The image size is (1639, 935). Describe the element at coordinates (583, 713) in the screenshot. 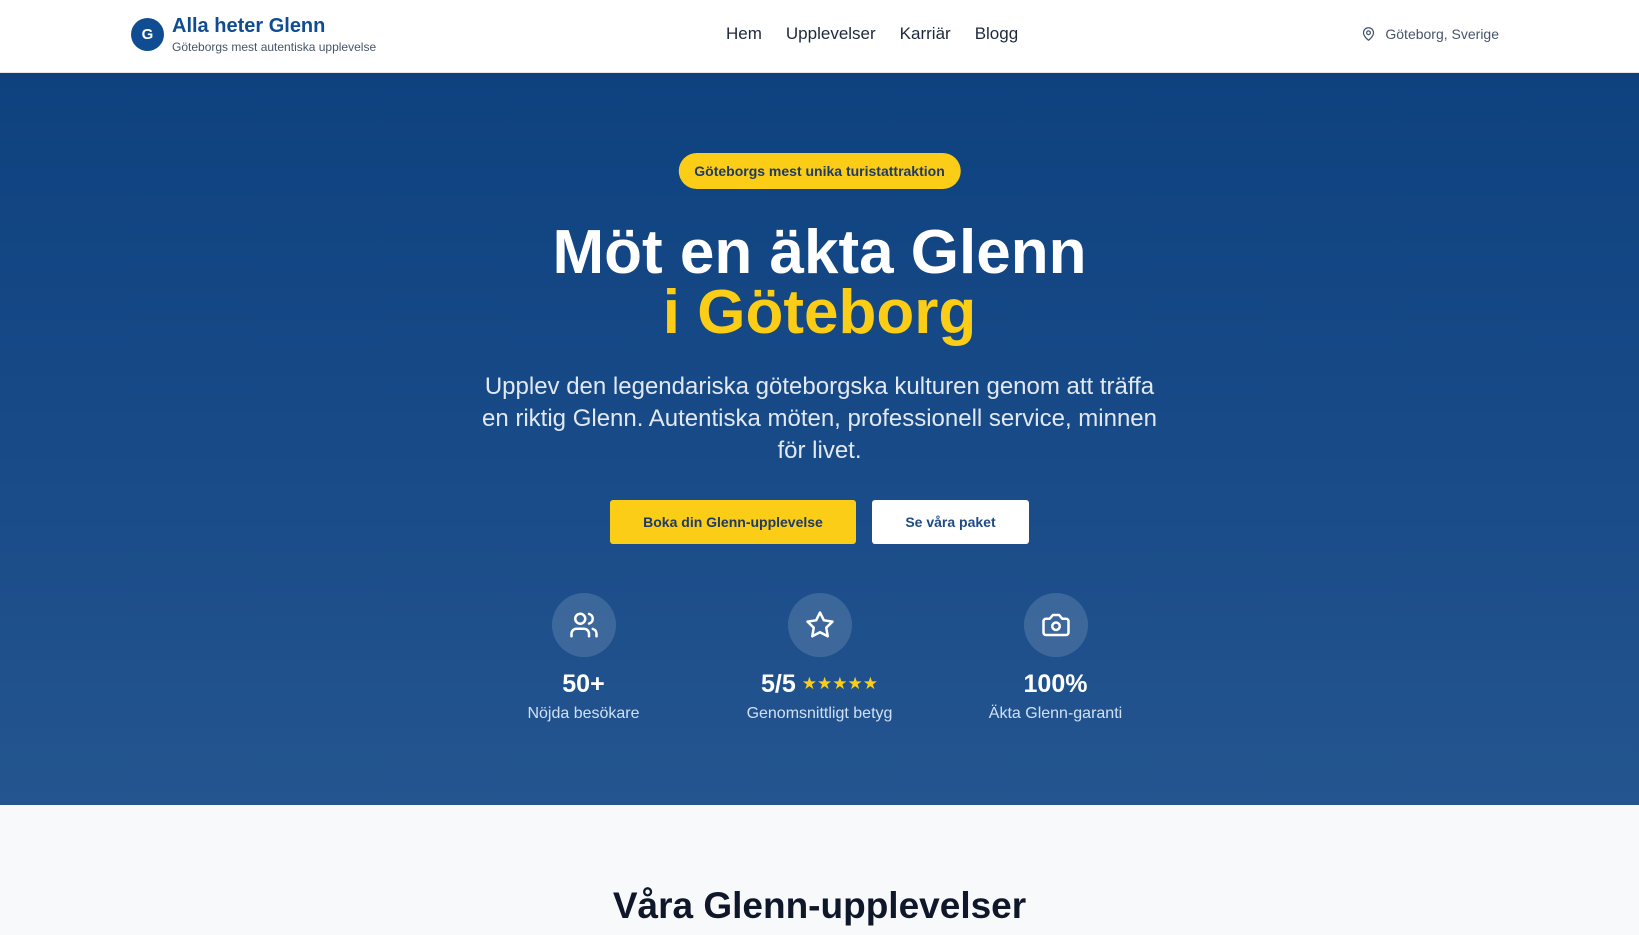

I see `stat-label: Nöjda besökare` at that location.